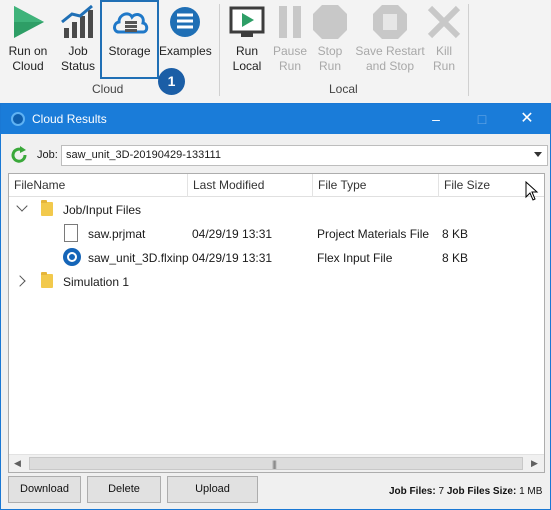  I want to click on scroll-left-icon: ◀, so click(17, 463).